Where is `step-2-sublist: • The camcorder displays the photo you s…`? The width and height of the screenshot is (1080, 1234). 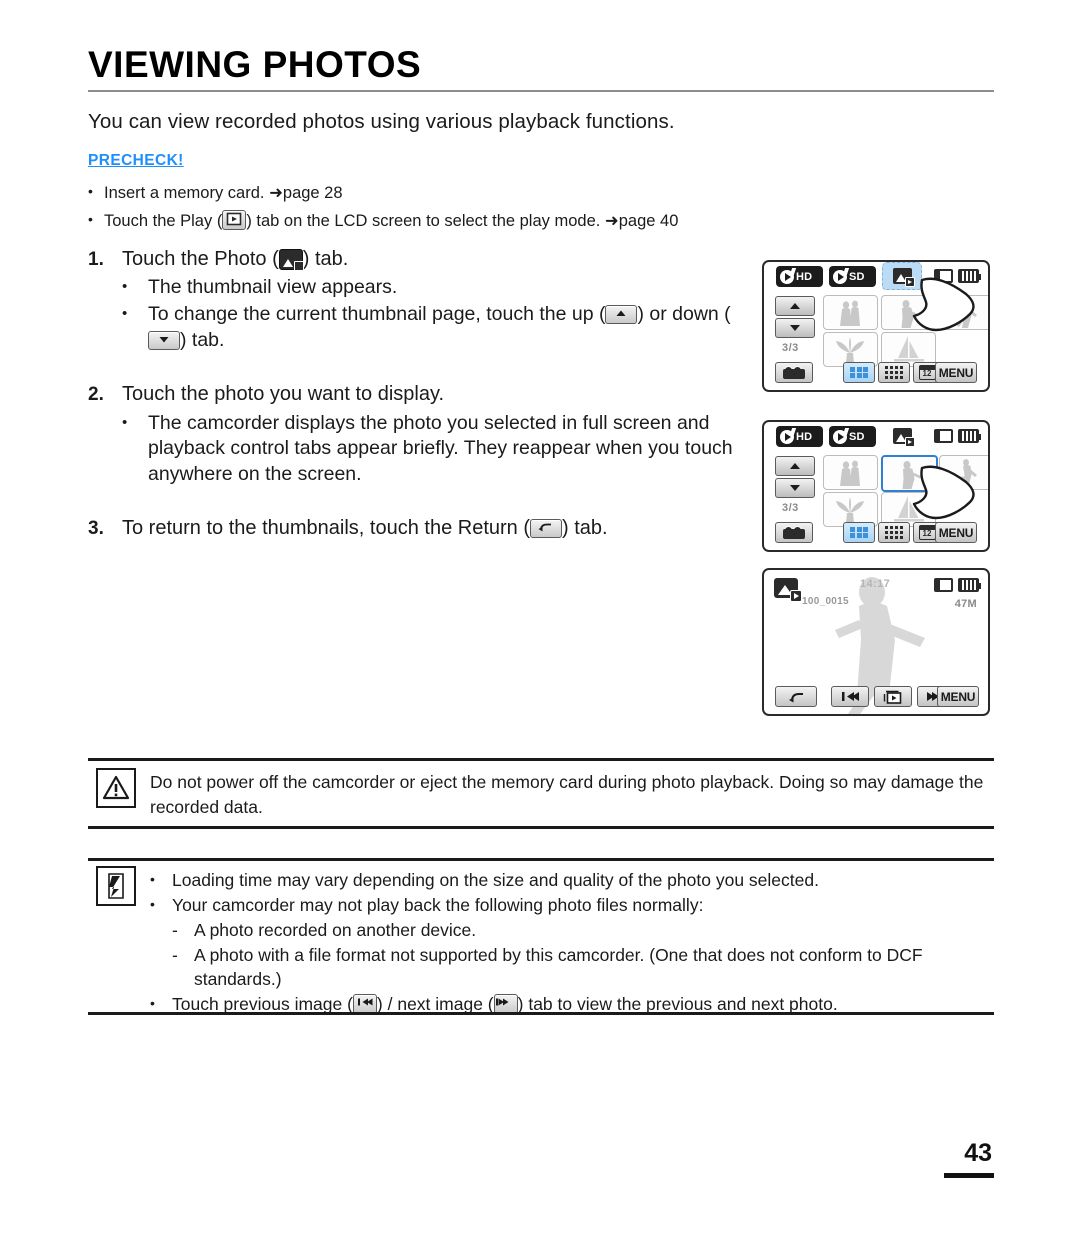
step-2-sublist: • The camcorder displays the photo you s… is located at coordinates (435, 450).